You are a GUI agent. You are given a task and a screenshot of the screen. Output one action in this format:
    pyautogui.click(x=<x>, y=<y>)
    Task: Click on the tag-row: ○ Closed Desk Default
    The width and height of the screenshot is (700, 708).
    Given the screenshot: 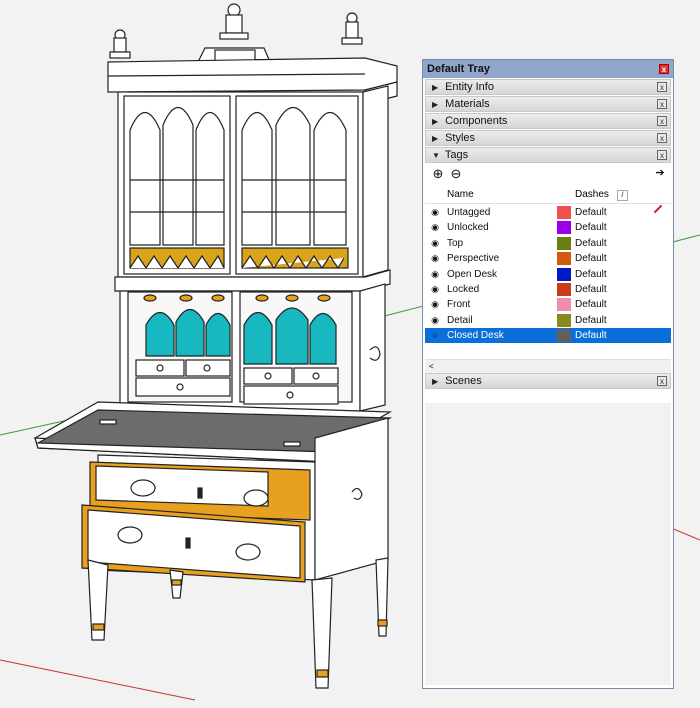 What is the action you would take?
    pyautogui.click(x=548, y=336)
    